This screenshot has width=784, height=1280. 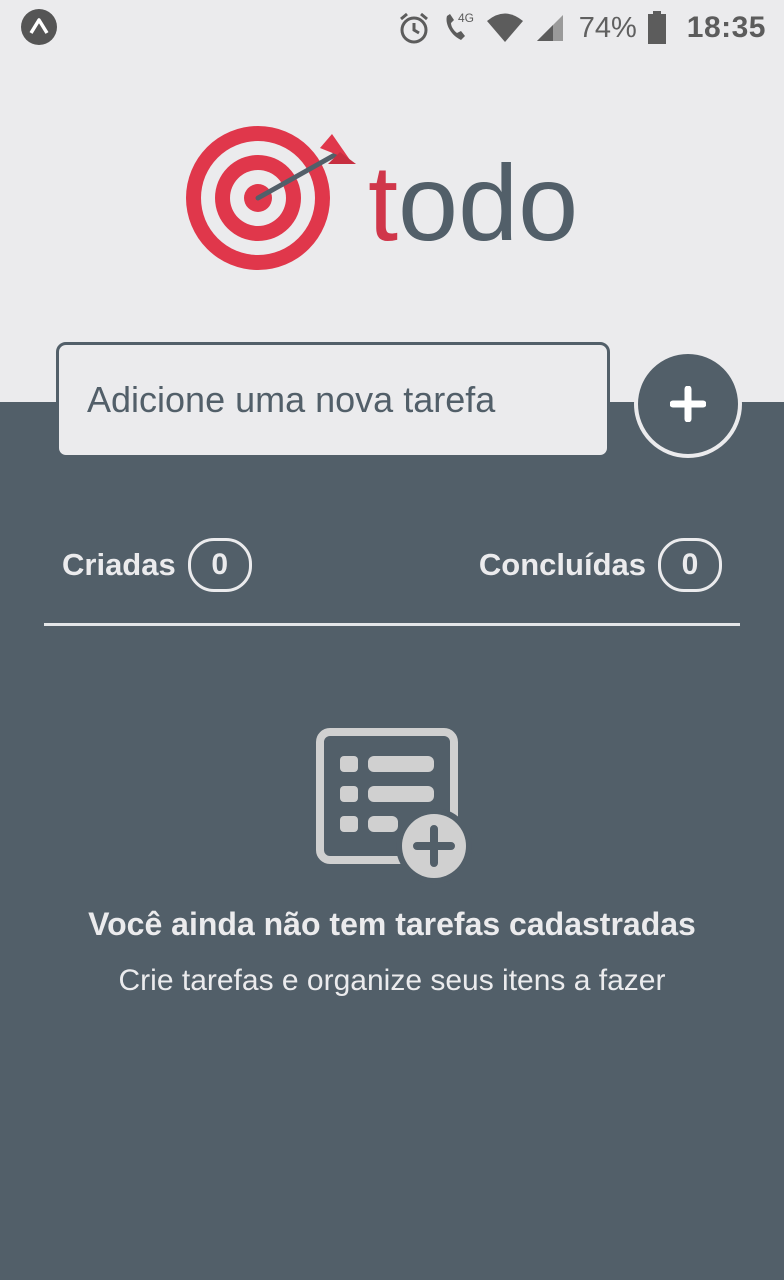 What do you see at coordinates (460, 25) in the screenshot?
I see `volte-call-icon: 4G` at bounding box center [460, 25].